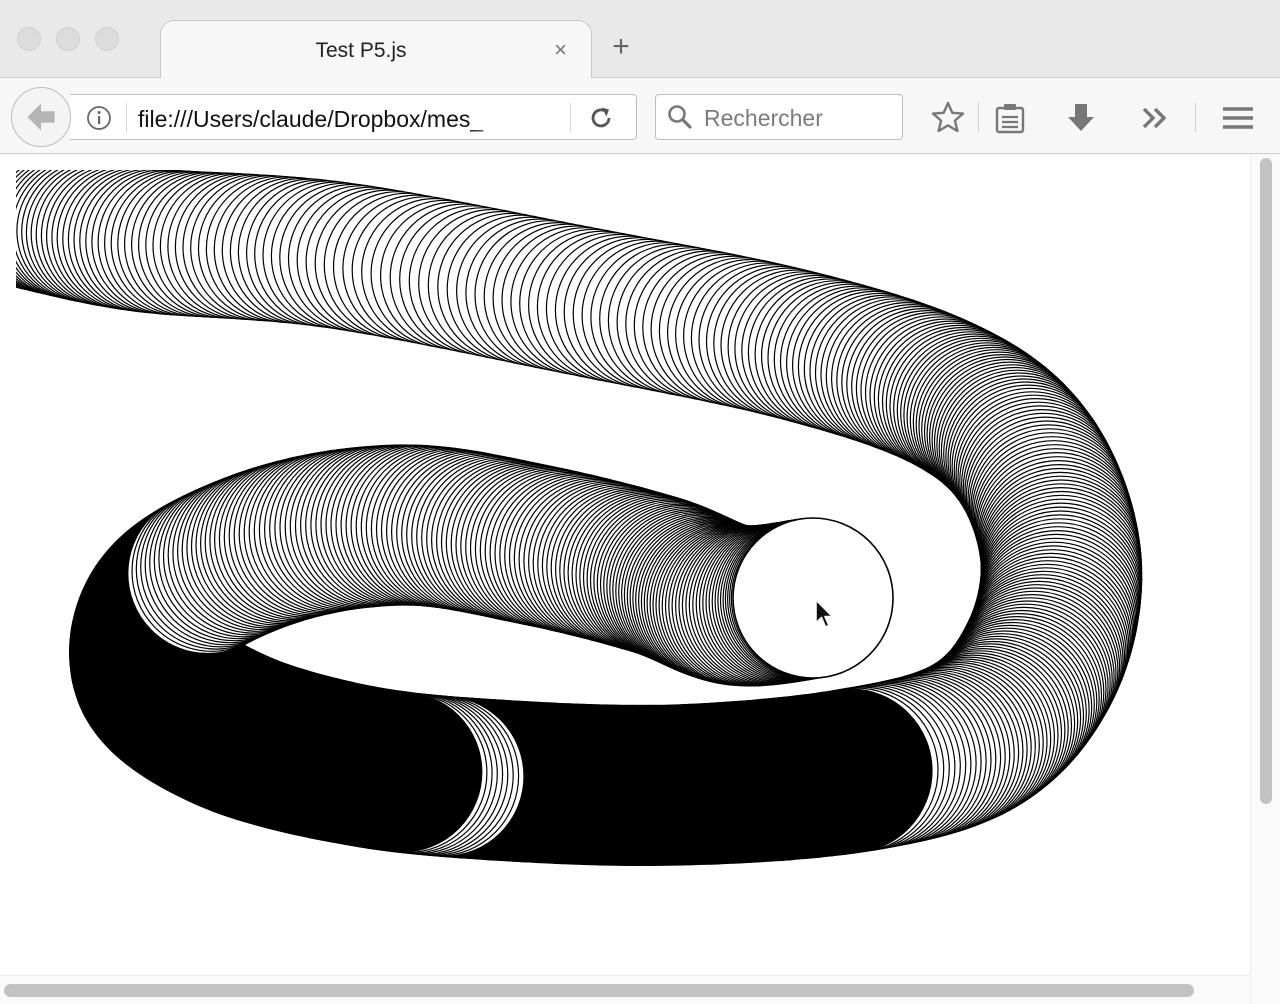  Describe the element at coordinates (107, 39) in the screenshot. I see `zoom-window-button` at that location.